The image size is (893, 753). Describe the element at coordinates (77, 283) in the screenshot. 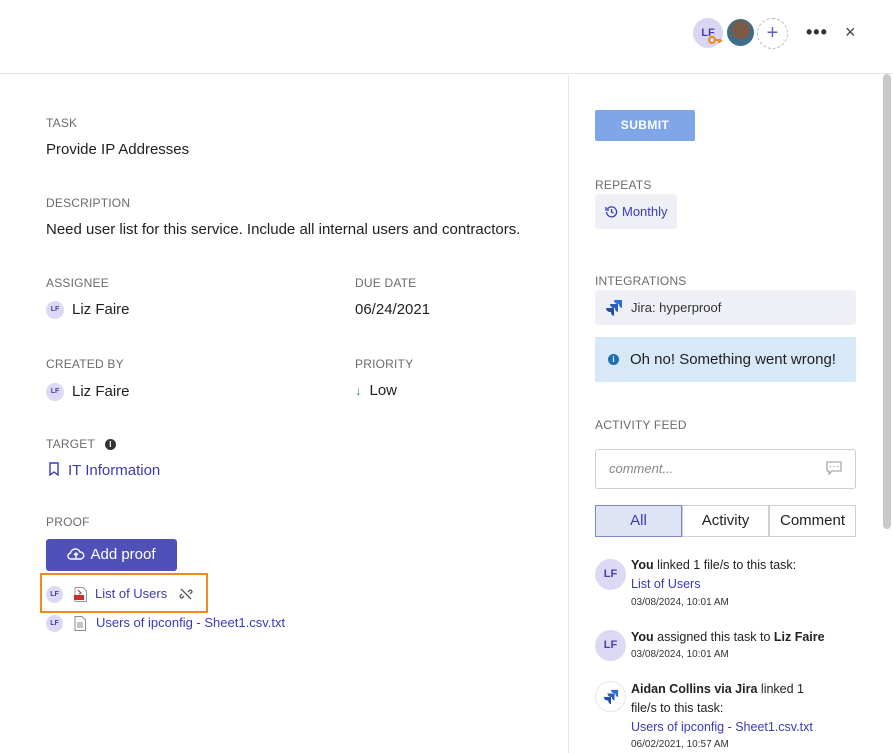

I see `assignee-label: ASSIGNEE` at that location.